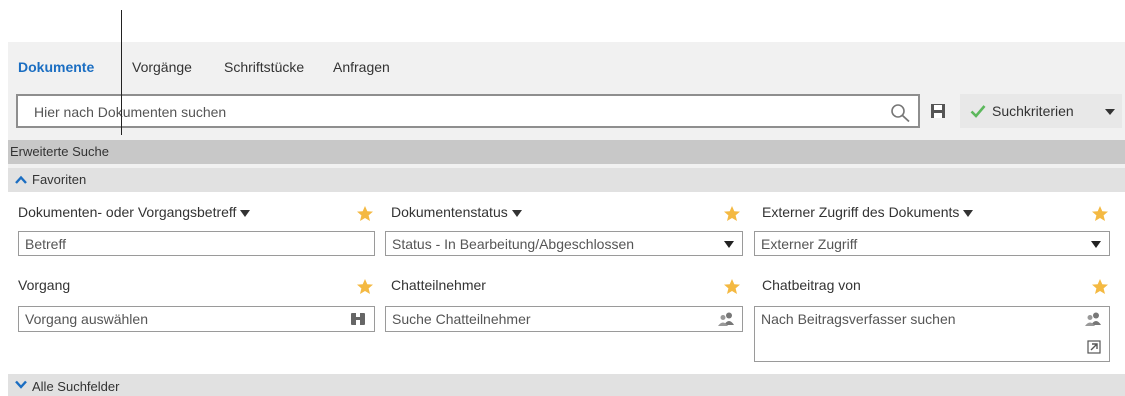 The height and width of the screenshot is (396, 1125). What do you see at coordinates (513, 244) in the screenshot?
I see `status-value: Status - In Bearbeitung/Abgeschlossen` at bounding box center [513, 244].